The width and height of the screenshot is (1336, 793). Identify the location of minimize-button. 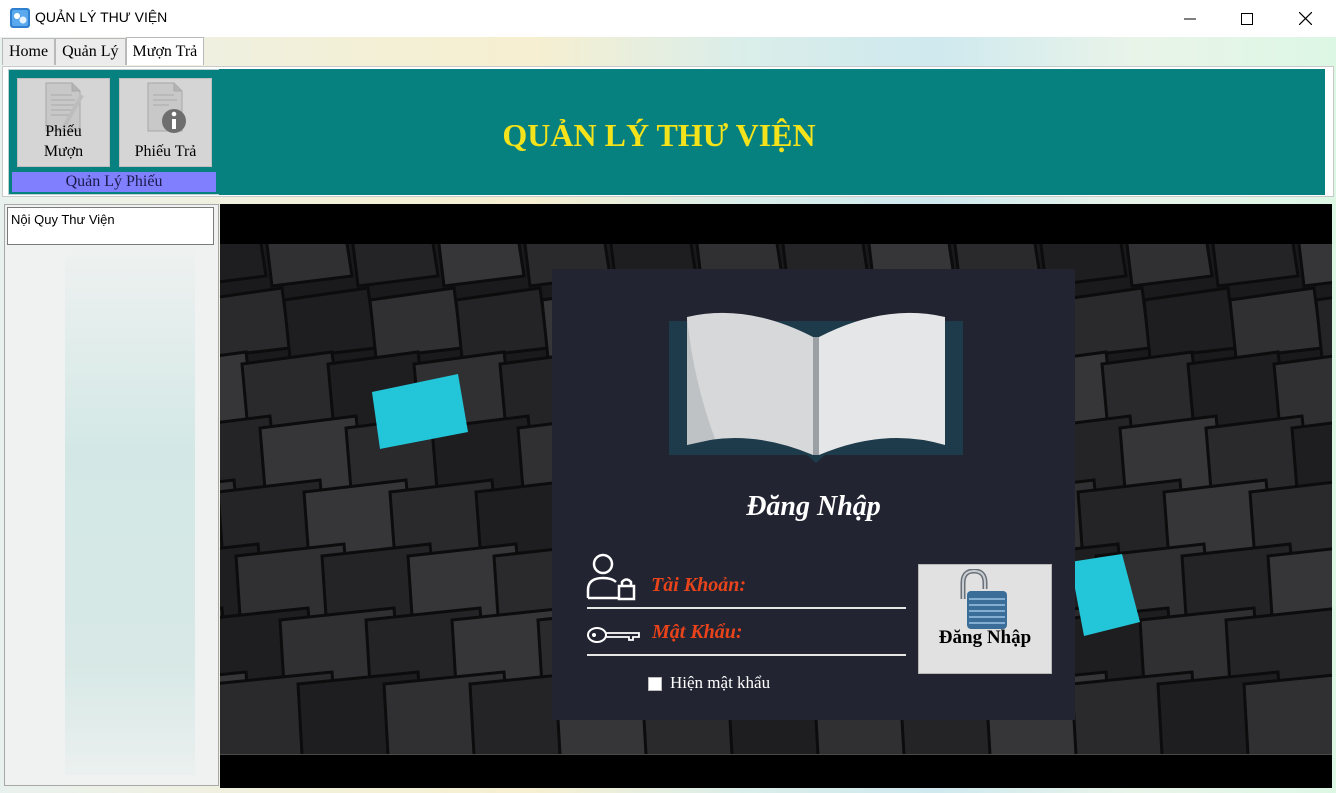
(1190, 18).